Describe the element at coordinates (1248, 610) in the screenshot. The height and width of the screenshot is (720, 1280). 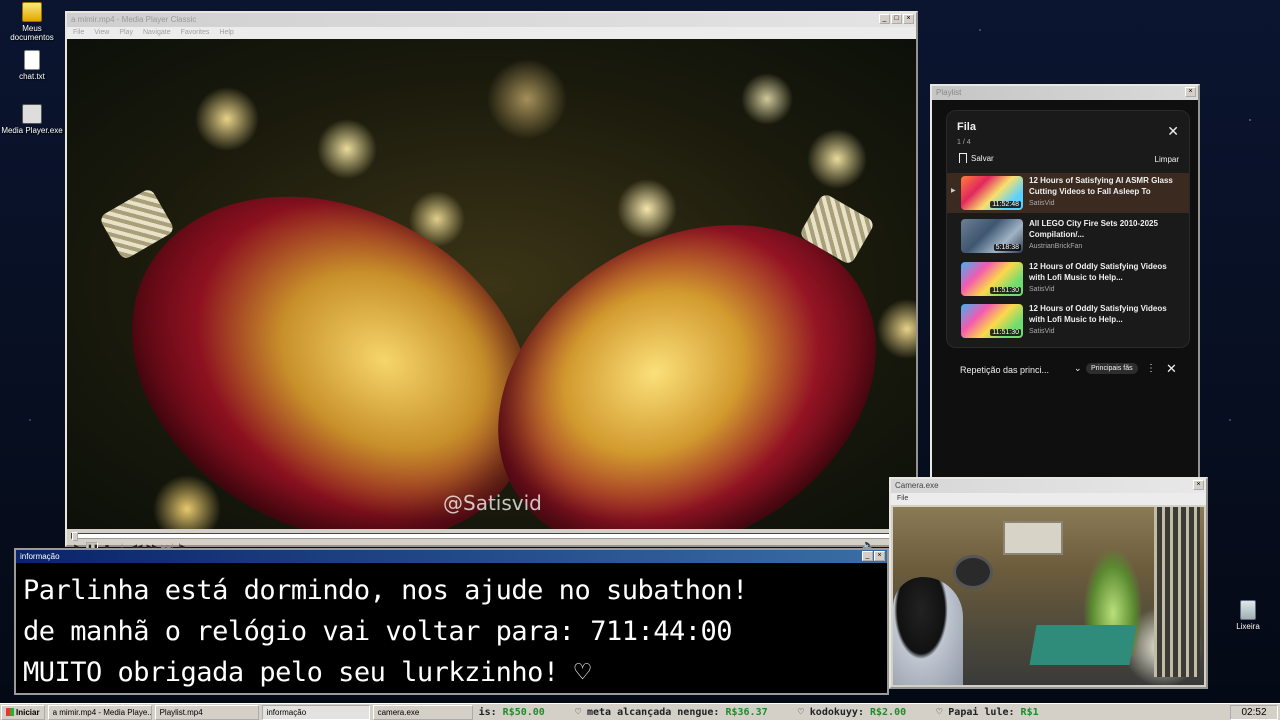
I see `recycle-bin-icon` at that location.